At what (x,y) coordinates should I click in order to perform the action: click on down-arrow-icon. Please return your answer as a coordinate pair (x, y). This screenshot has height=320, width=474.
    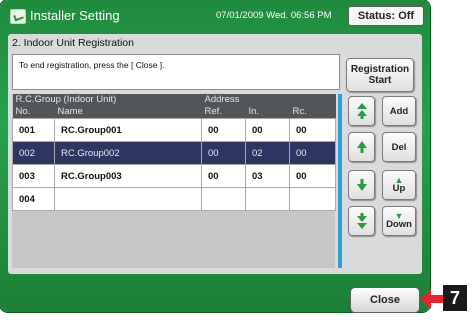
    Looking at the image, I should click on (361, 185).